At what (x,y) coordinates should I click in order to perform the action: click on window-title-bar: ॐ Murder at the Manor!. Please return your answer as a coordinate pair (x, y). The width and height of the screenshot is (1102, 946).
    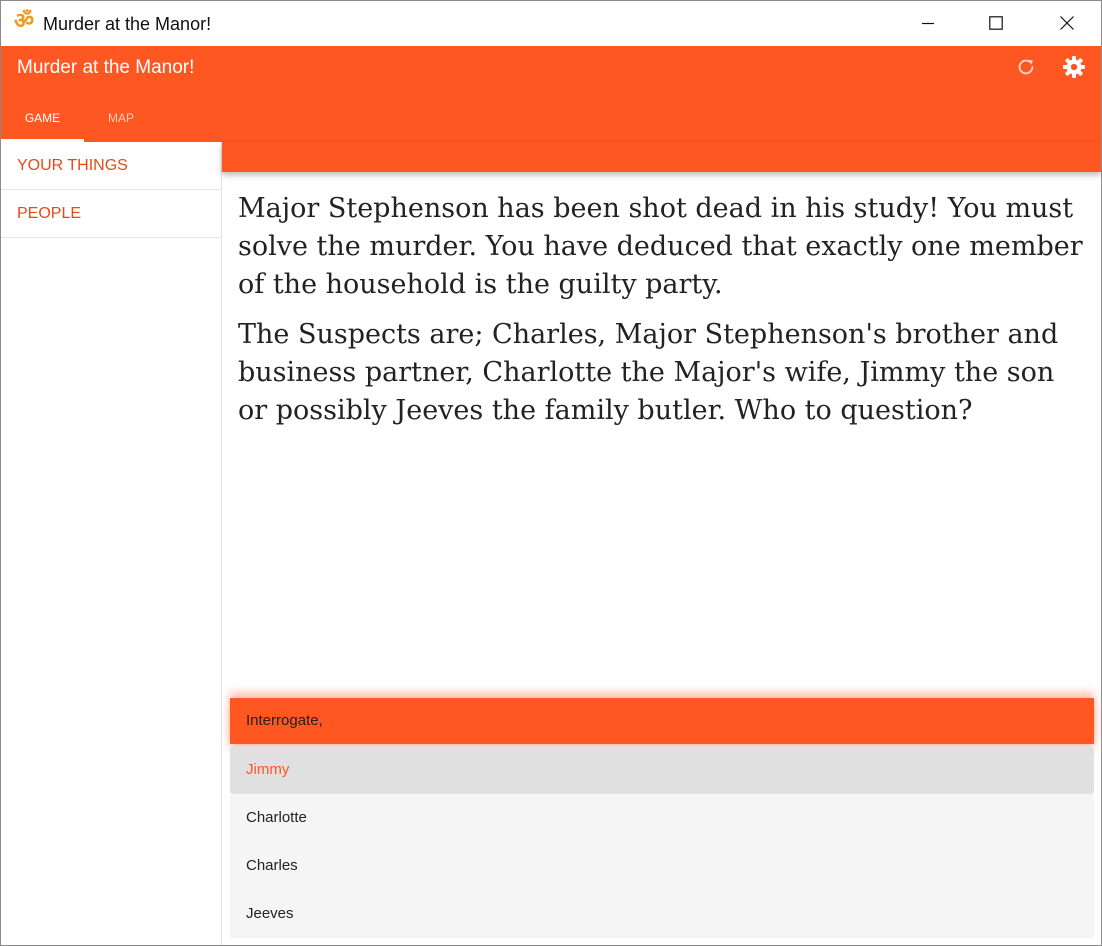
    Looking at the image, I should click on (551, 23).